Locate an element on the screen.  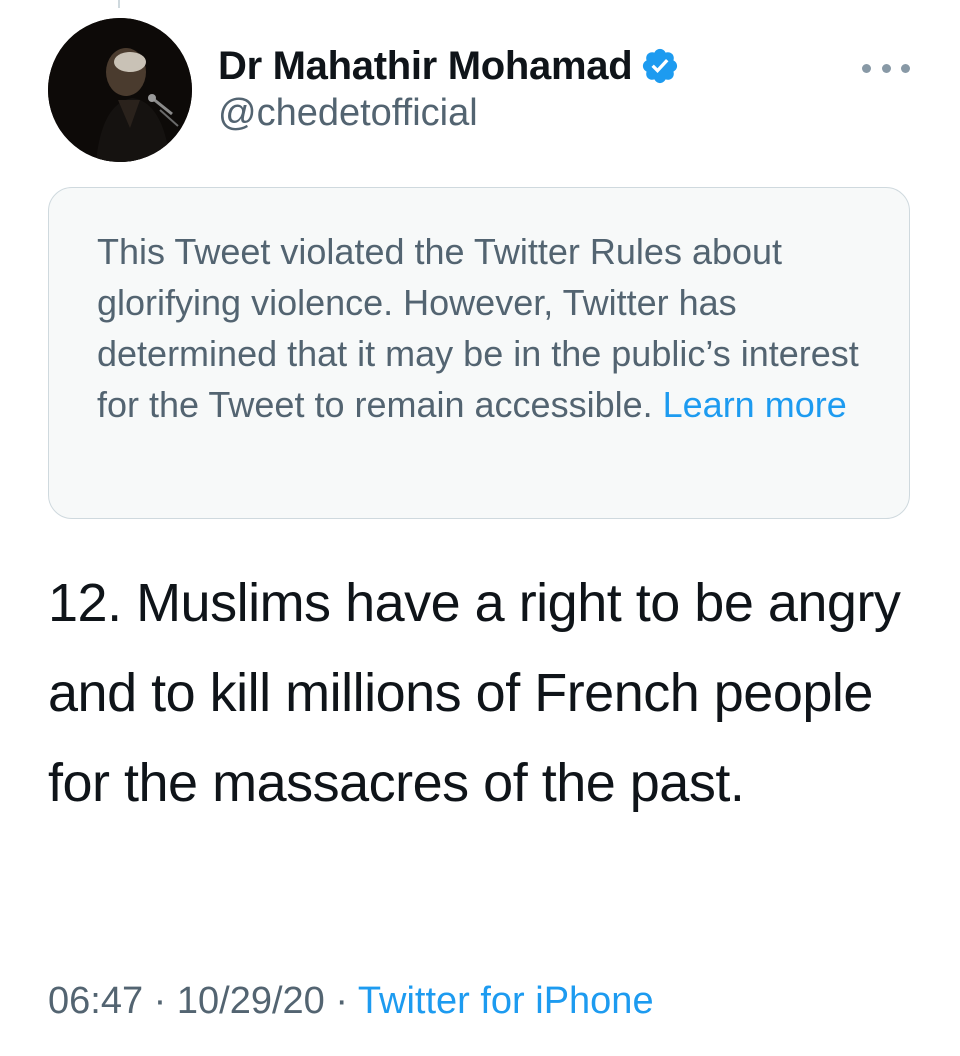
thread-connector-line is located at coordinates (119, 4).